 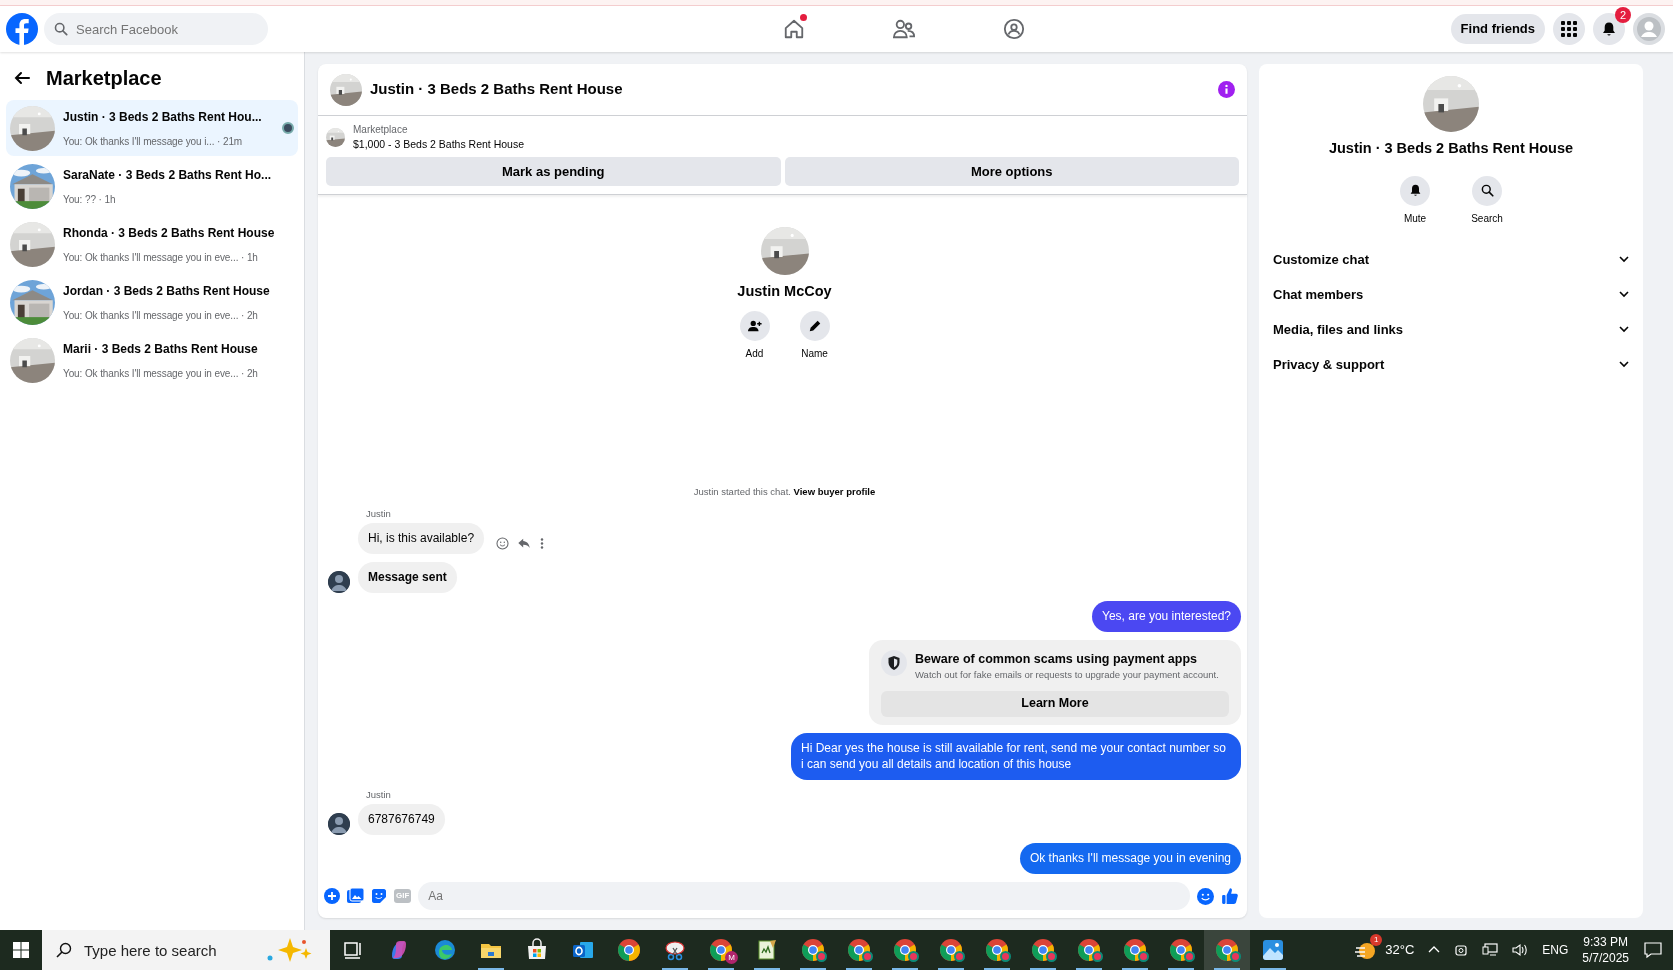 What do you see at coordinates (1605, 950) in the screenshot?
I see `clock: 9:33 PM 5/7/2025` at bounding box center [1605, 950].